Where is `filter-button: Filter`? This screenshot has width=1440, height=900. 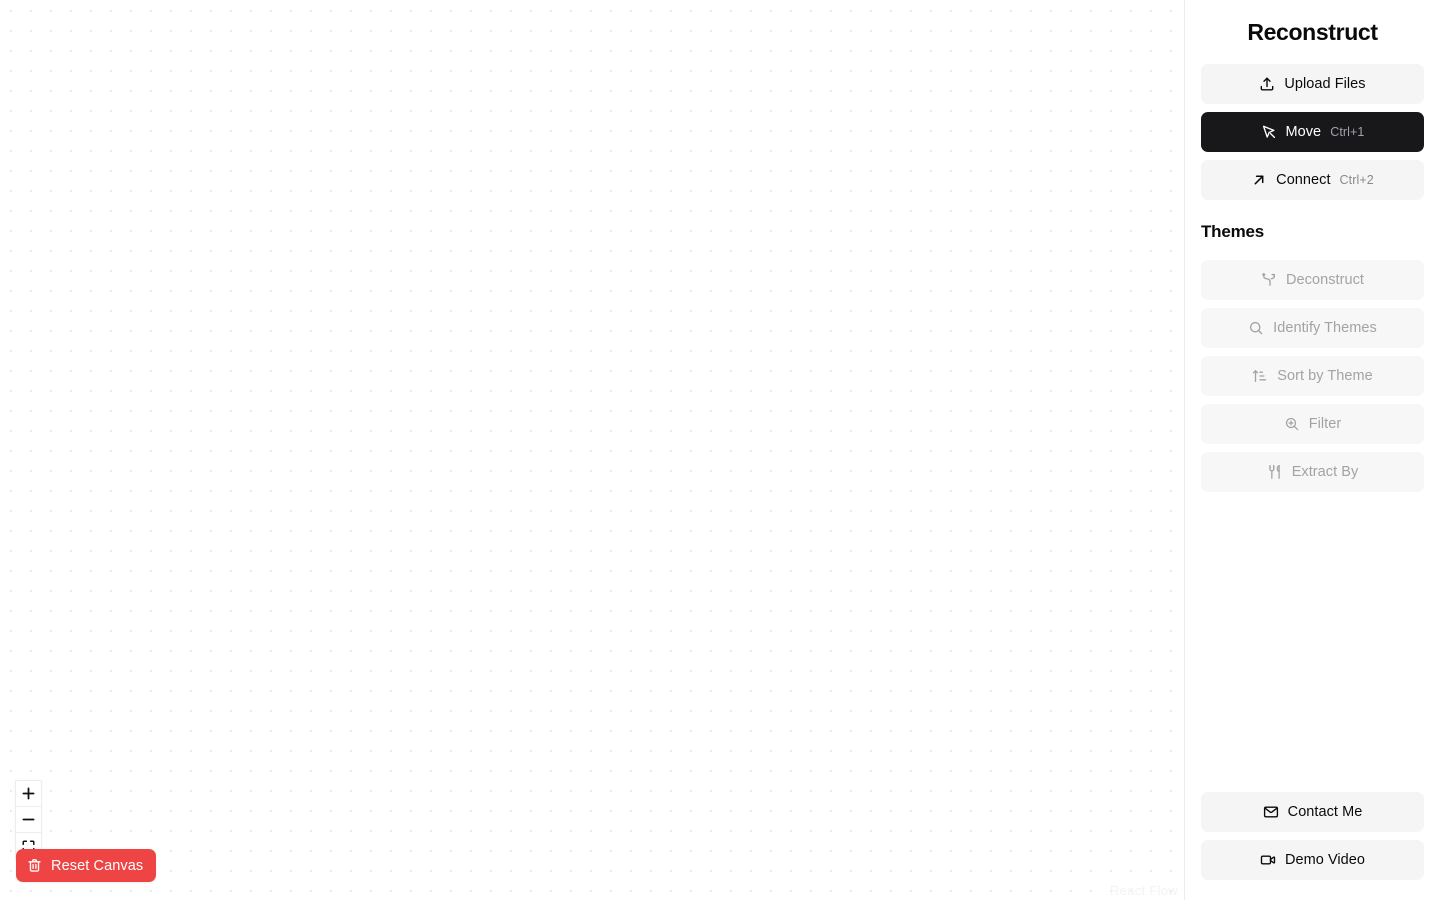 filter-button: Filter is located at coordinates (1312, 424).